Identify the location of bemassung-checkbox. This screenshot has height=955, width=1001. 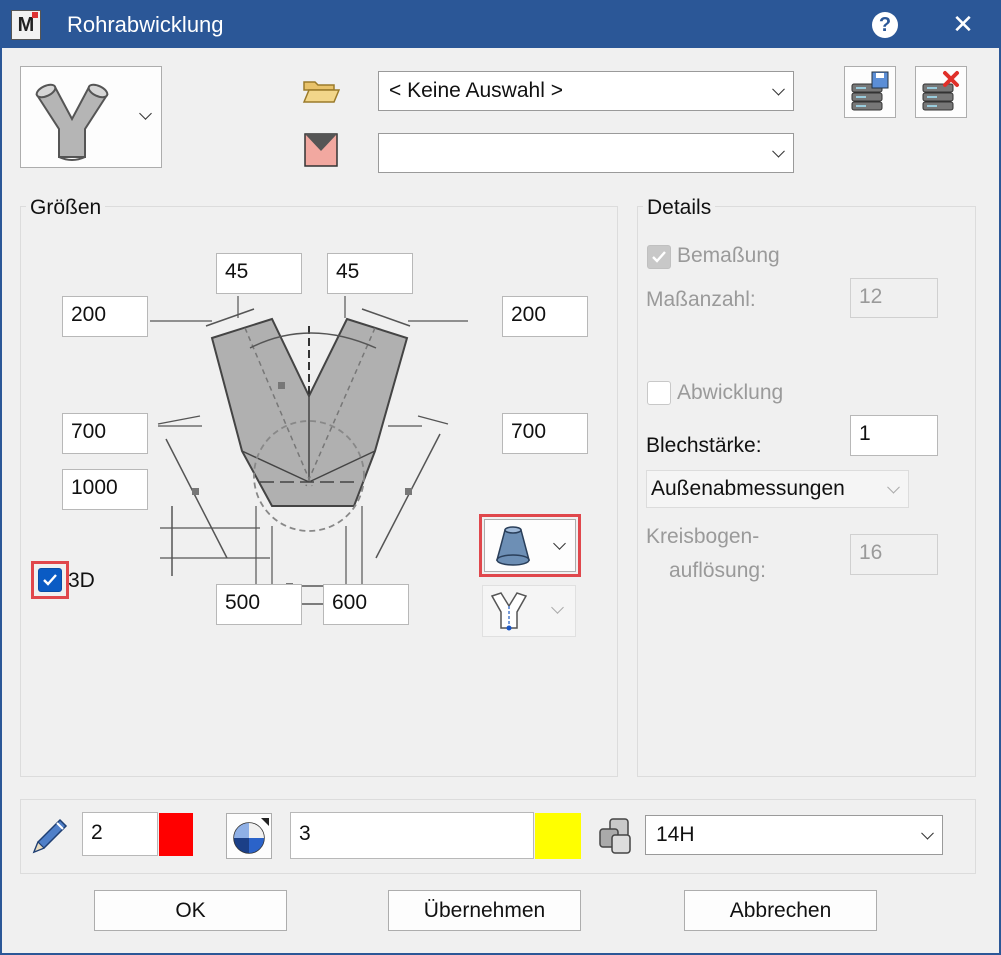
(659, 257).